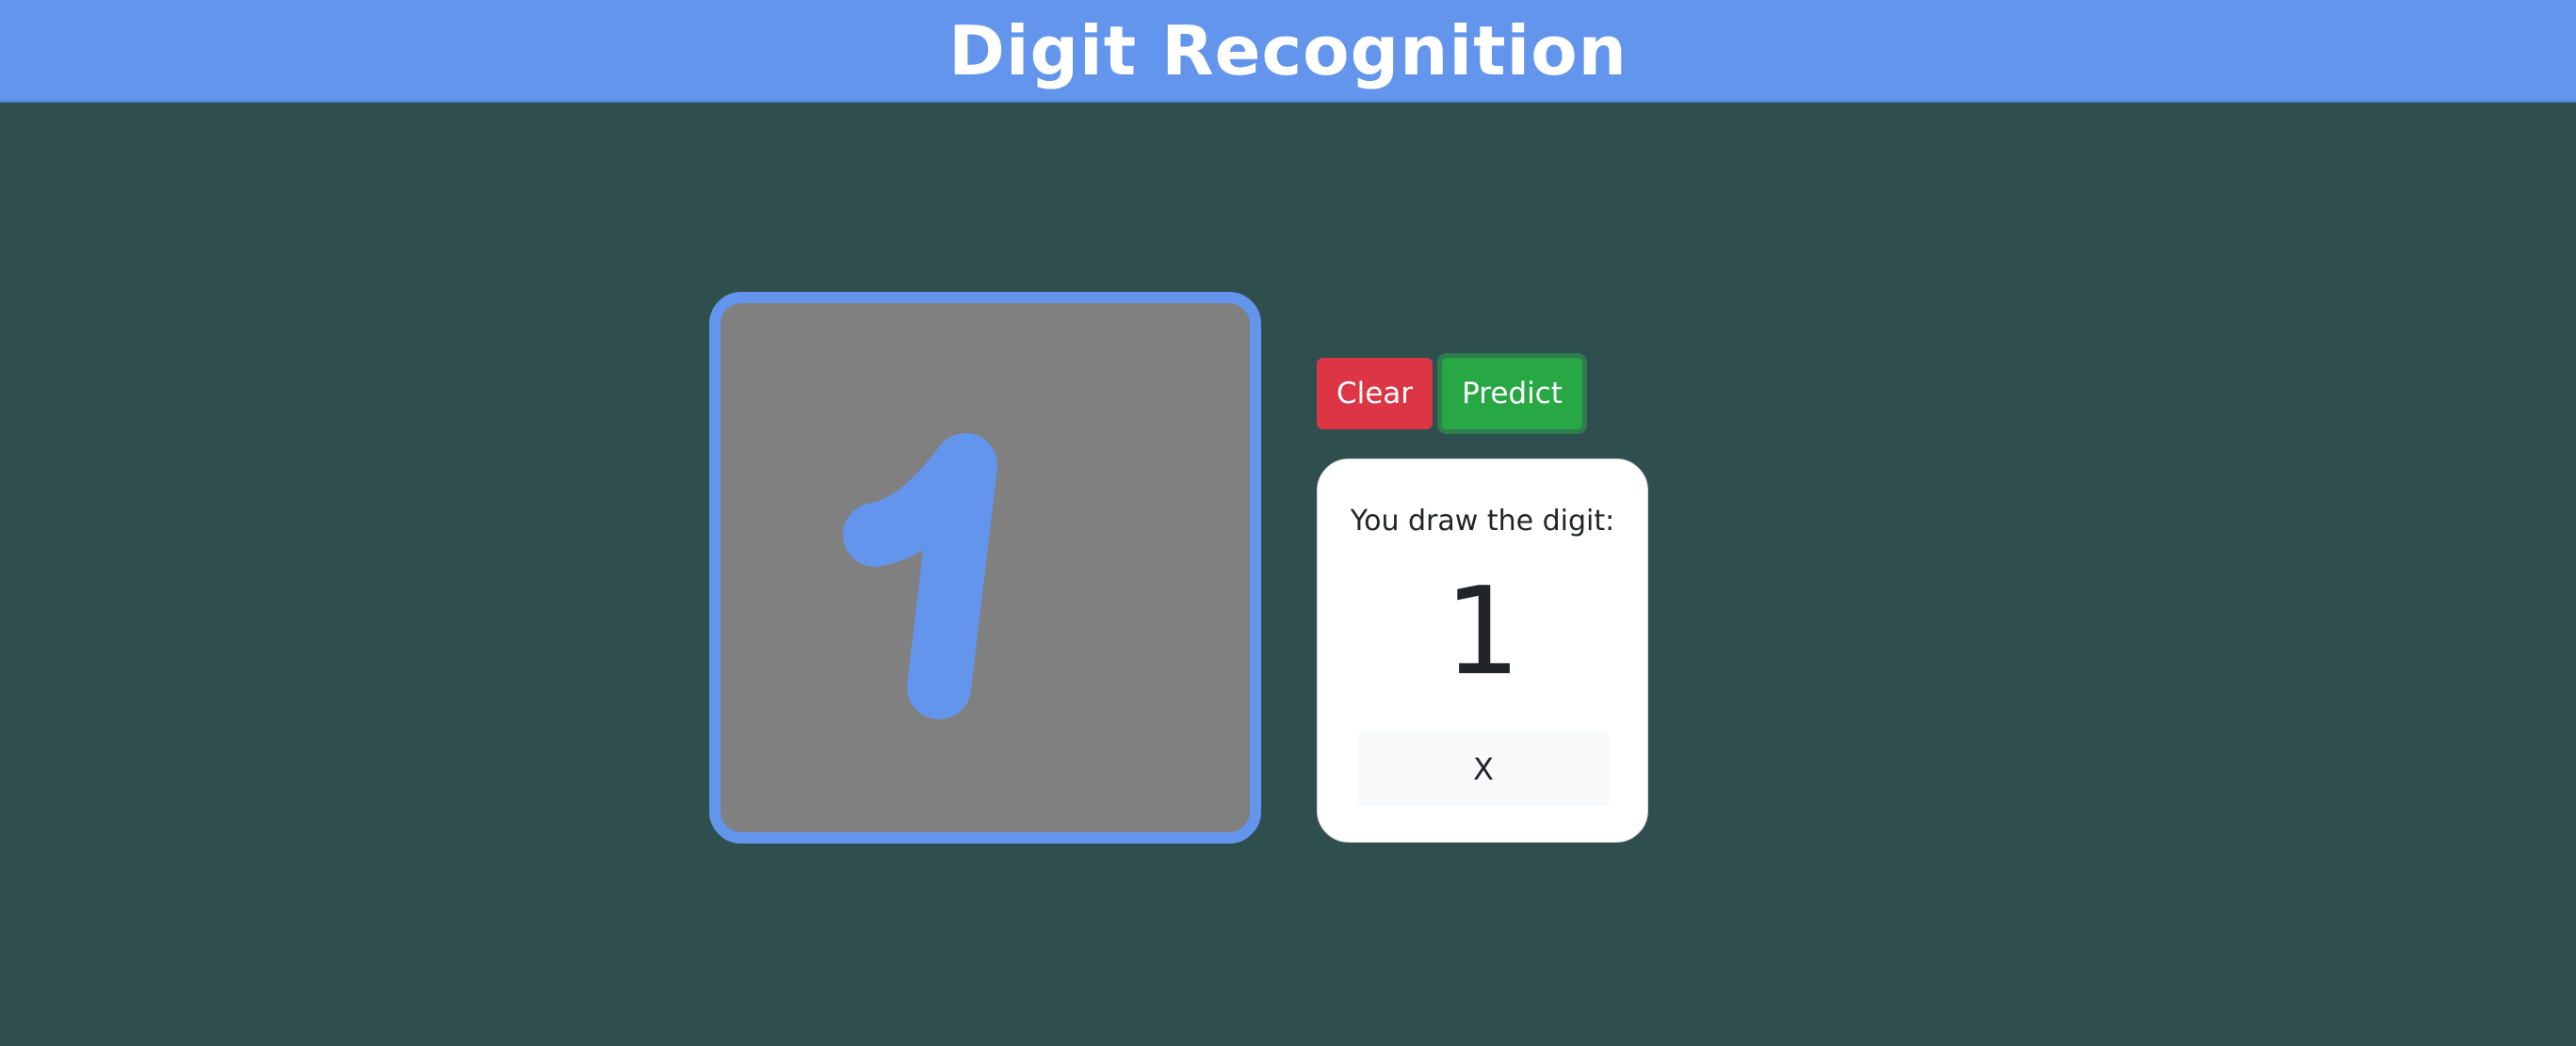 Image resolution: width=2576 pixels, height=1046 pixels. What do you see at coordinates (1375, 393) in the screenshot?
I see `clear-button: Clear` at bounding box center [1375, 393].